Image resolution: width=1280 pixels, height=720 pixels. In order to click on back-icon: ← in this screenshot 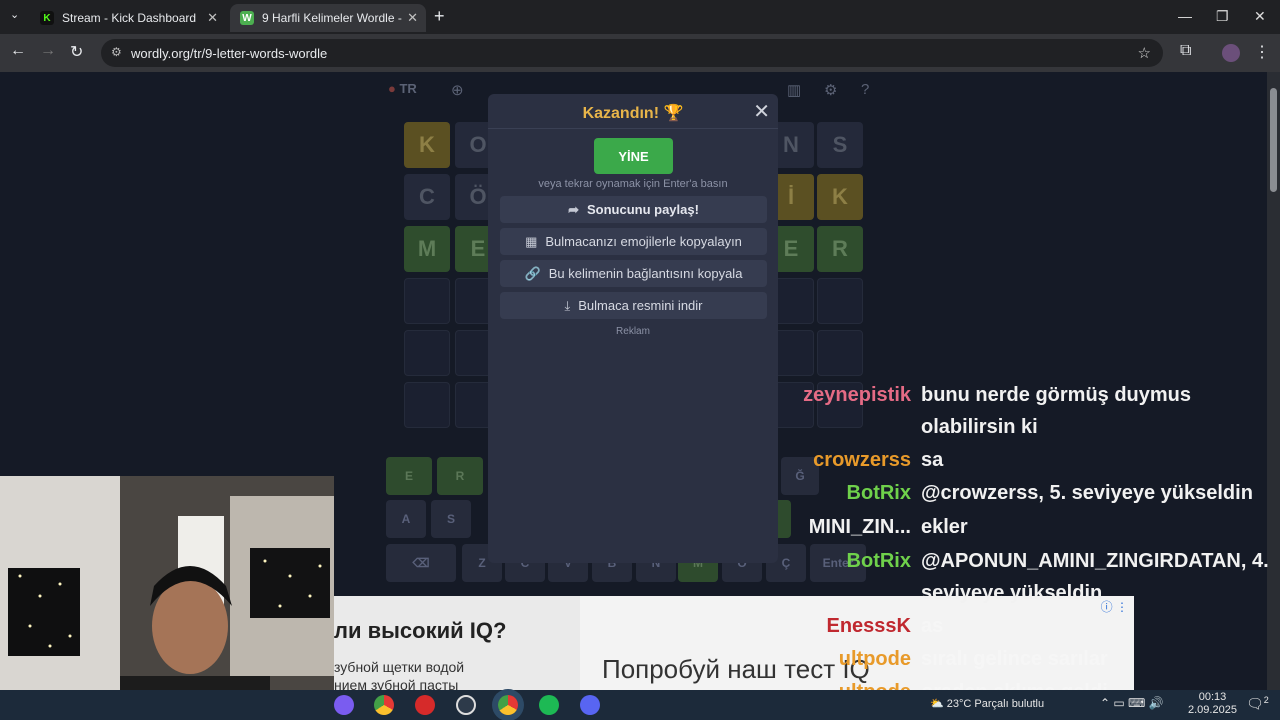, I will do `click(18, 51)`.